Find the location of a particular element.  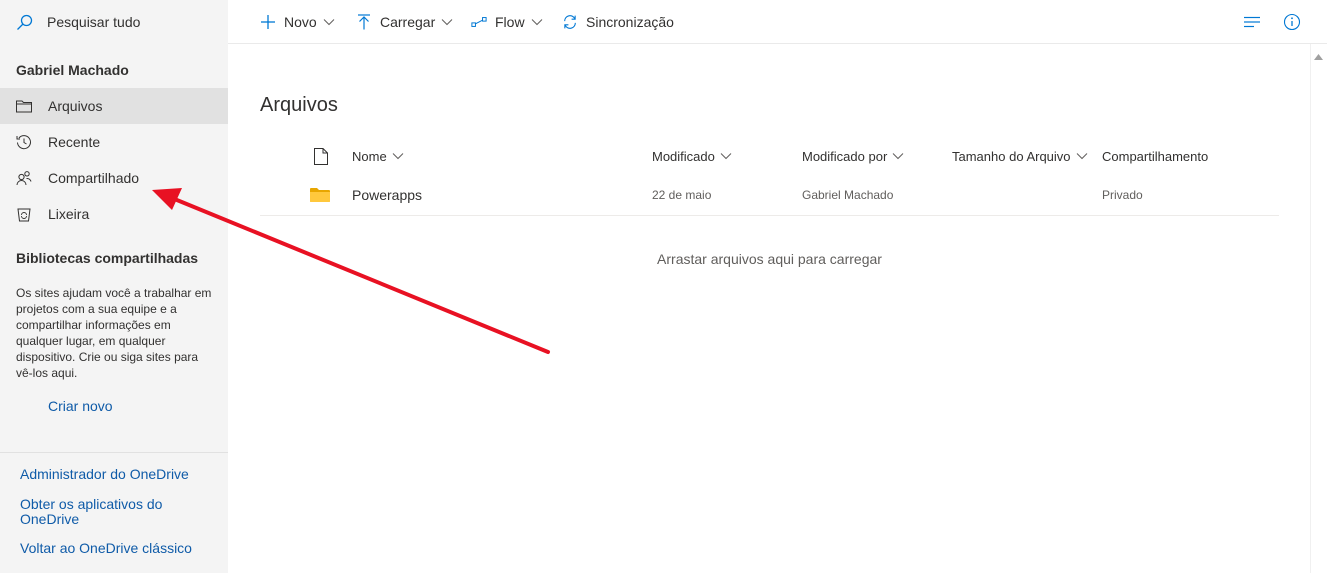

file-modified: 22 de maio is located at coordinates (682, 195).